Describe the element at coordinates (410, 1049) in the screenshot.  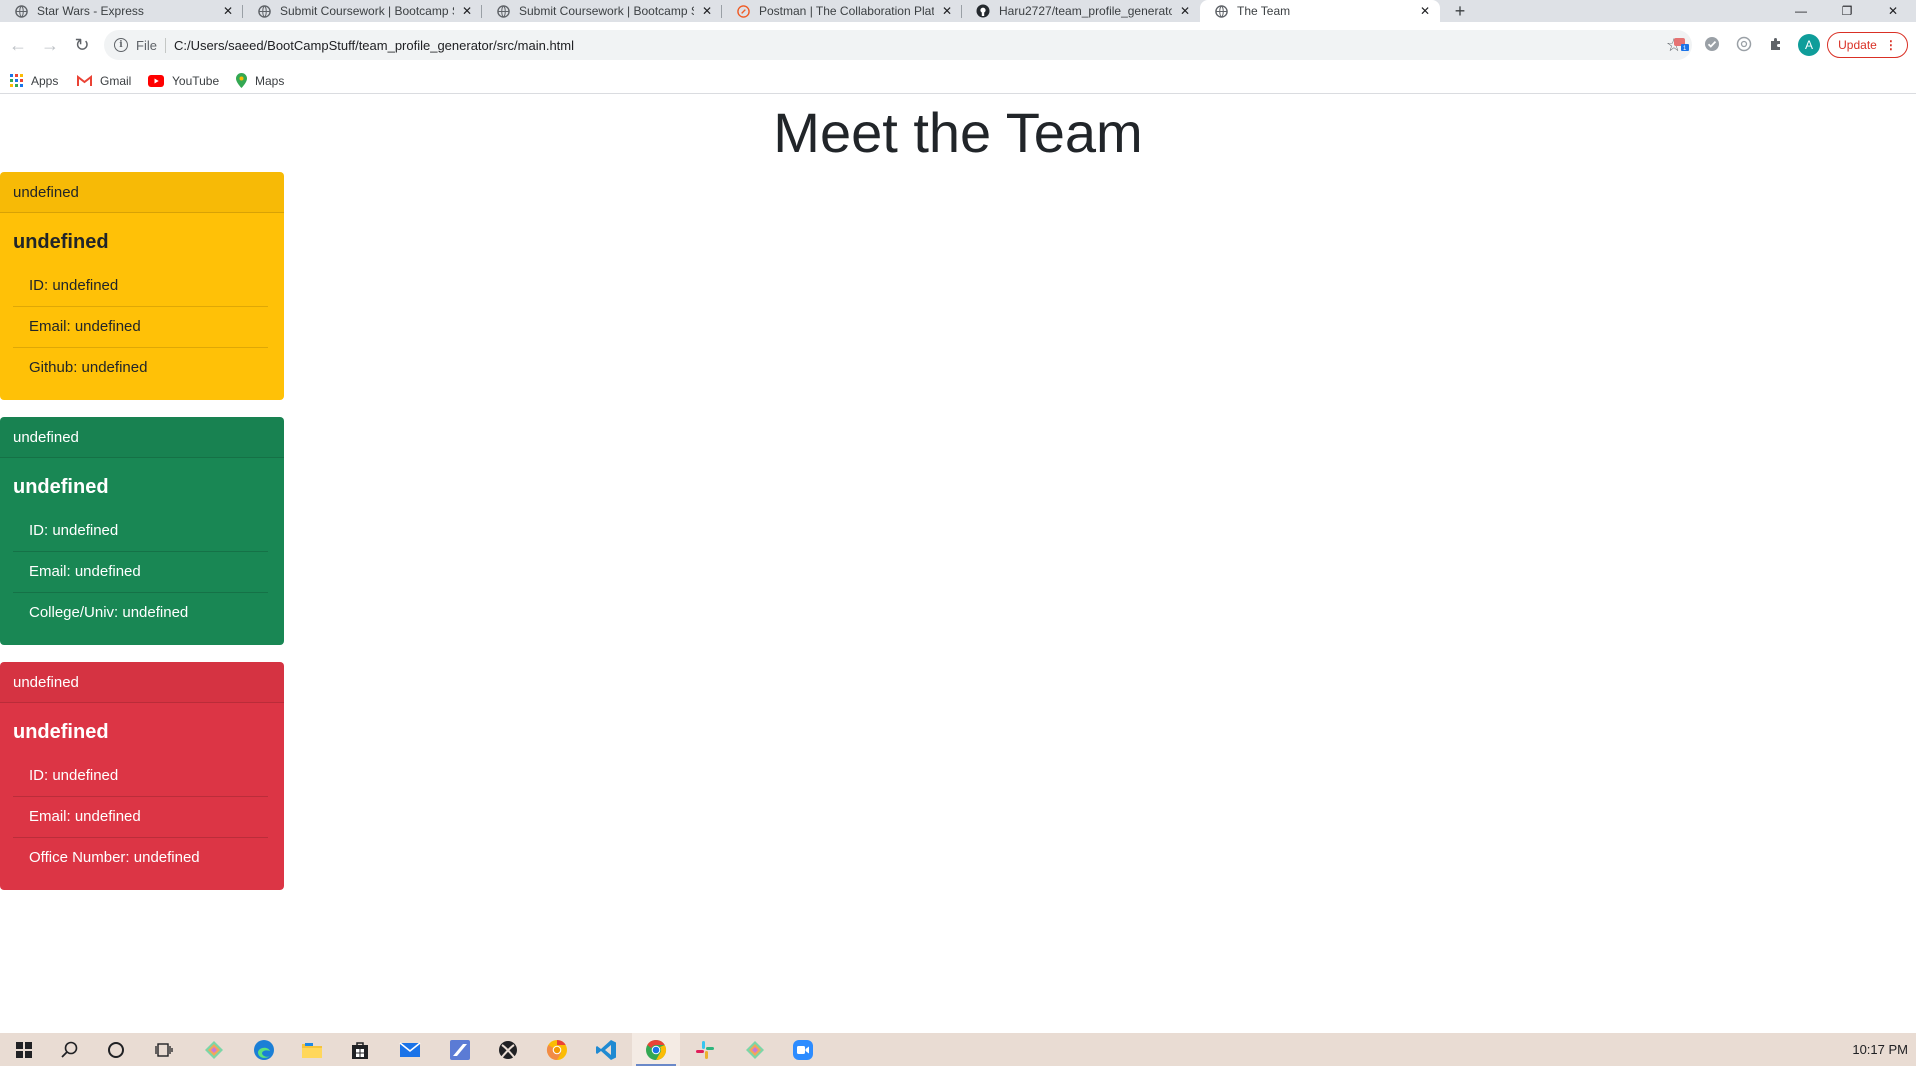
I see `mail-icon` at that location.